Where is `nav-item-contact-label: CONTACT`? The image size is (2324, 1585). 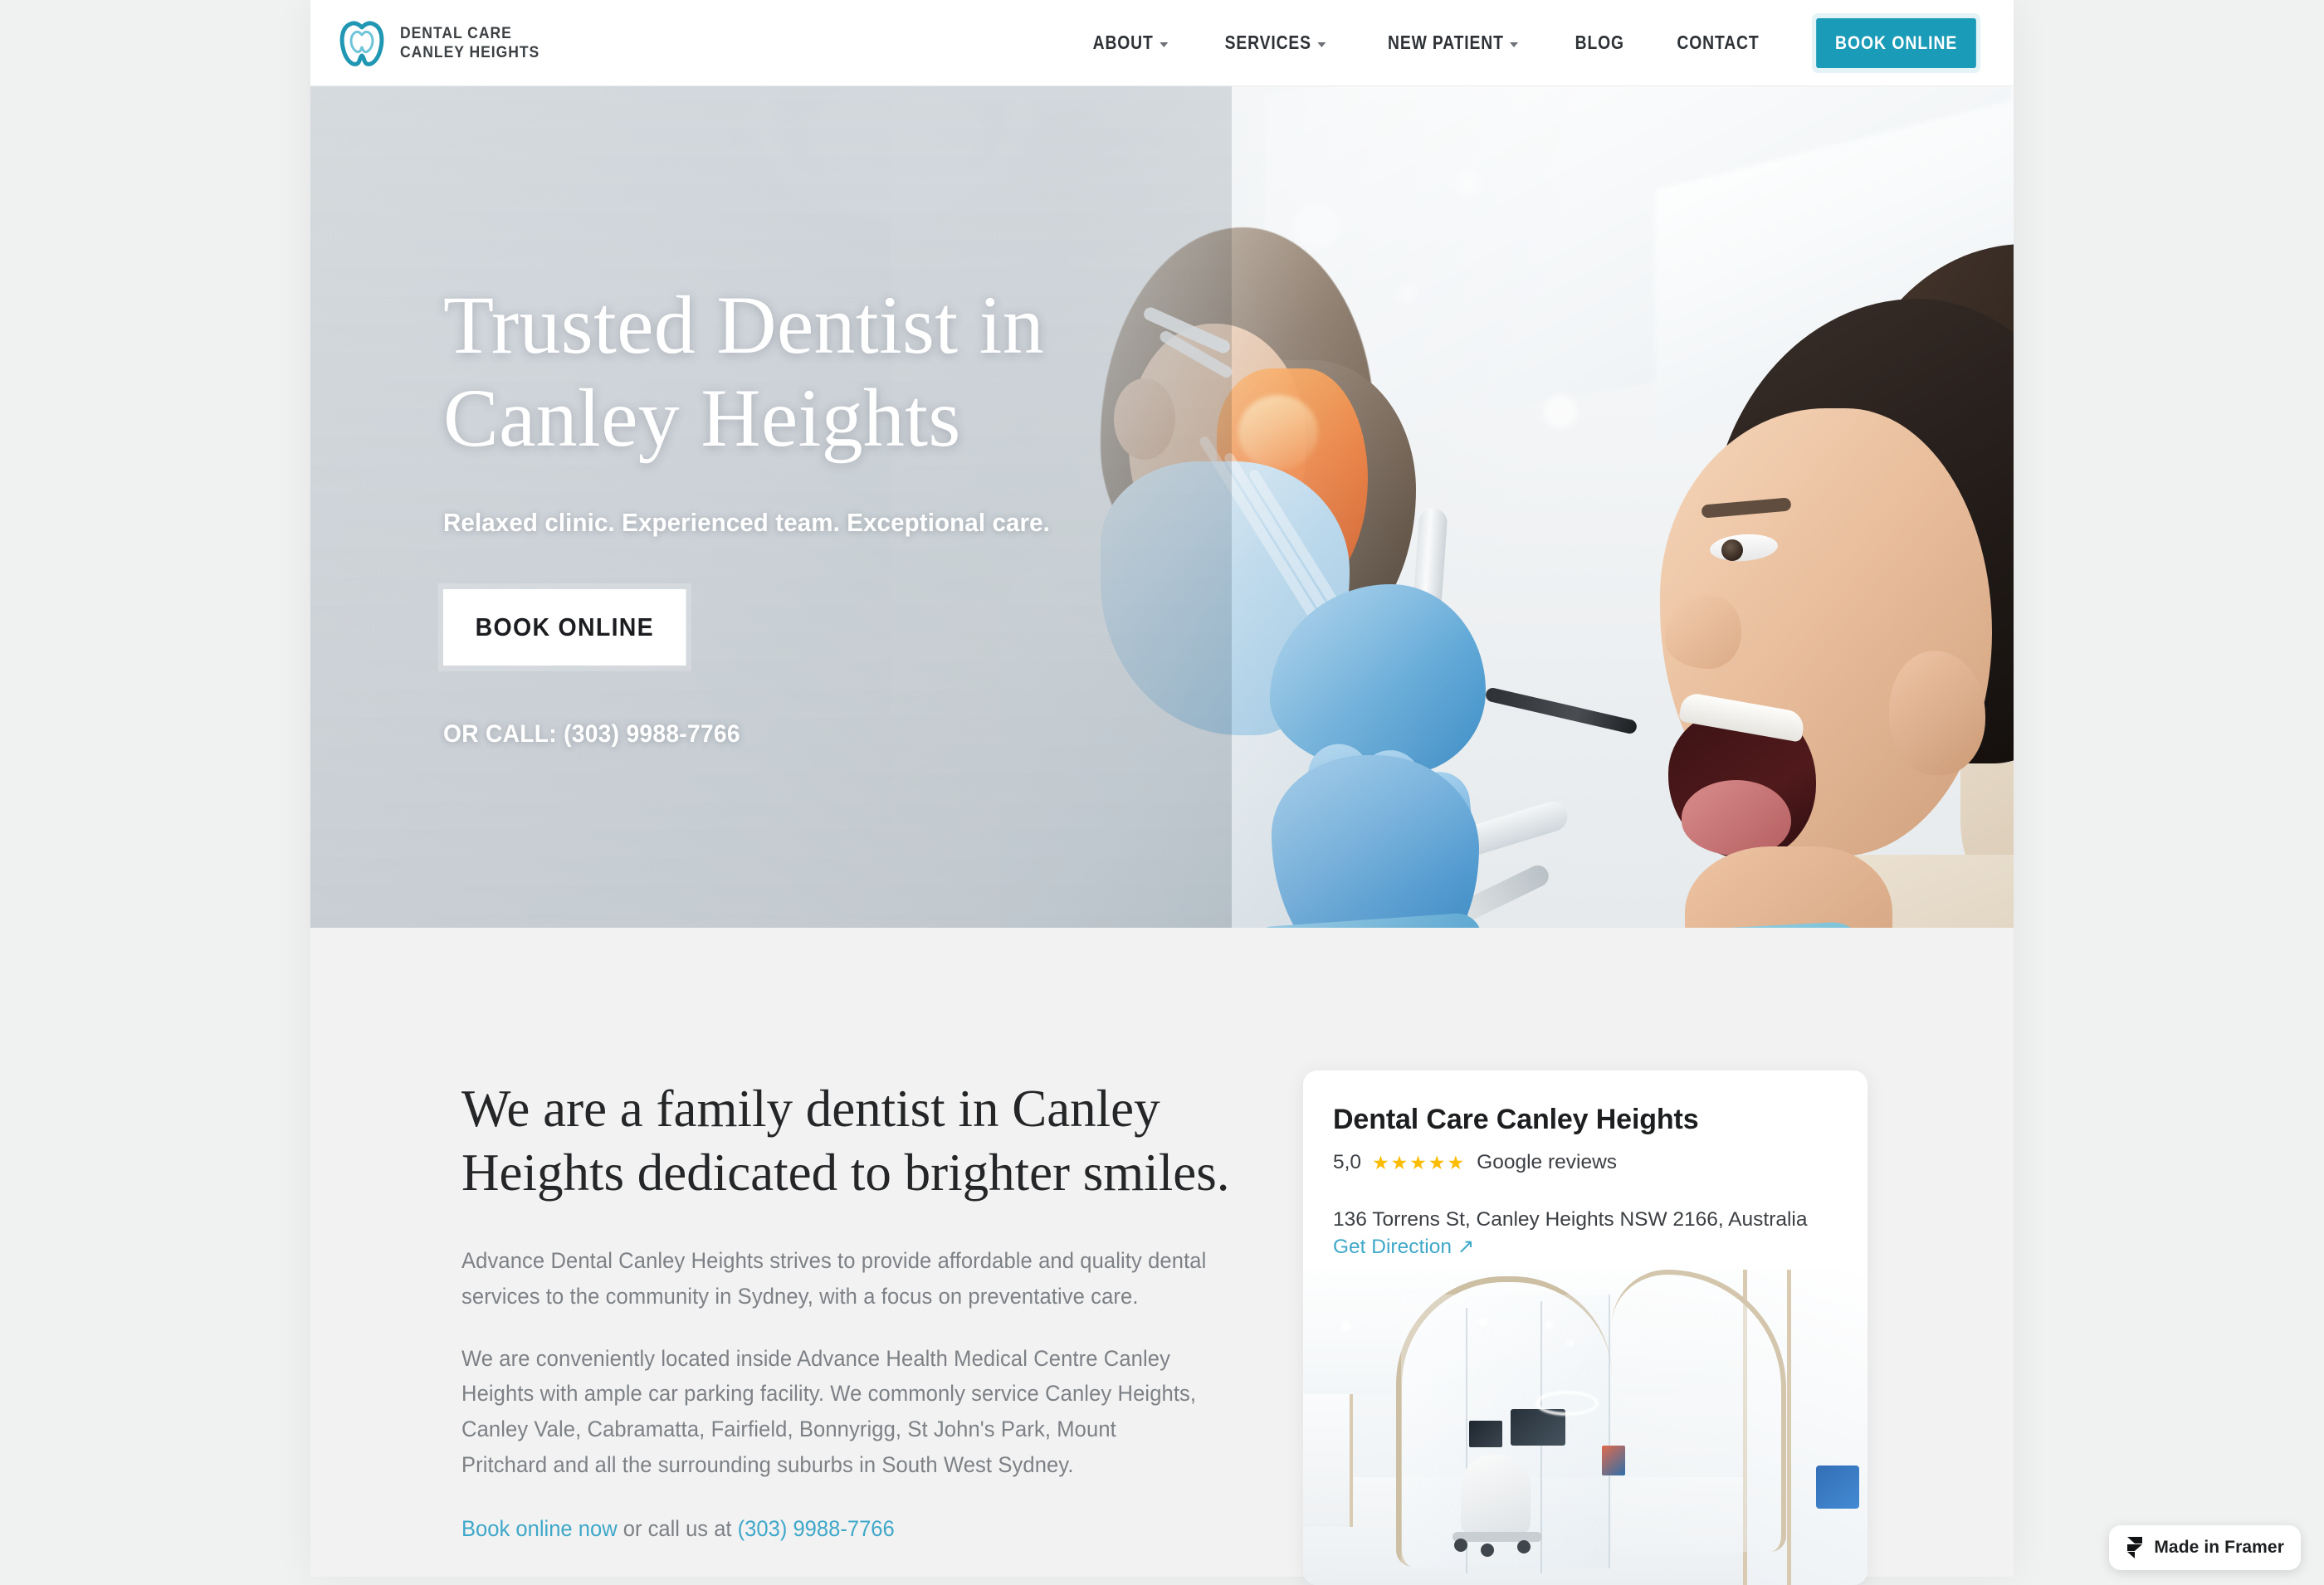
nav-item-contact-label: CONTACT is located at coordinates (1718, 43).